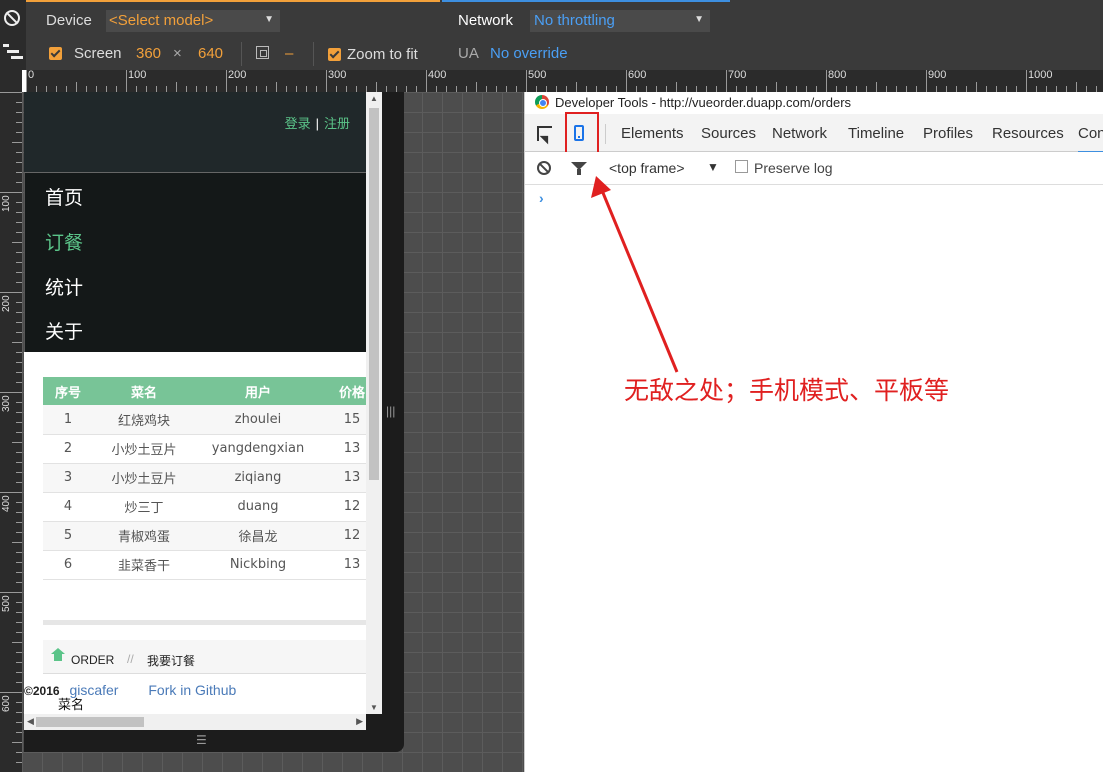 The image size is (1103, 772). What do you see at coordinates (799, 133) in the screenshot?
I see `tab-network: Network` at bounding box center [799, 133].